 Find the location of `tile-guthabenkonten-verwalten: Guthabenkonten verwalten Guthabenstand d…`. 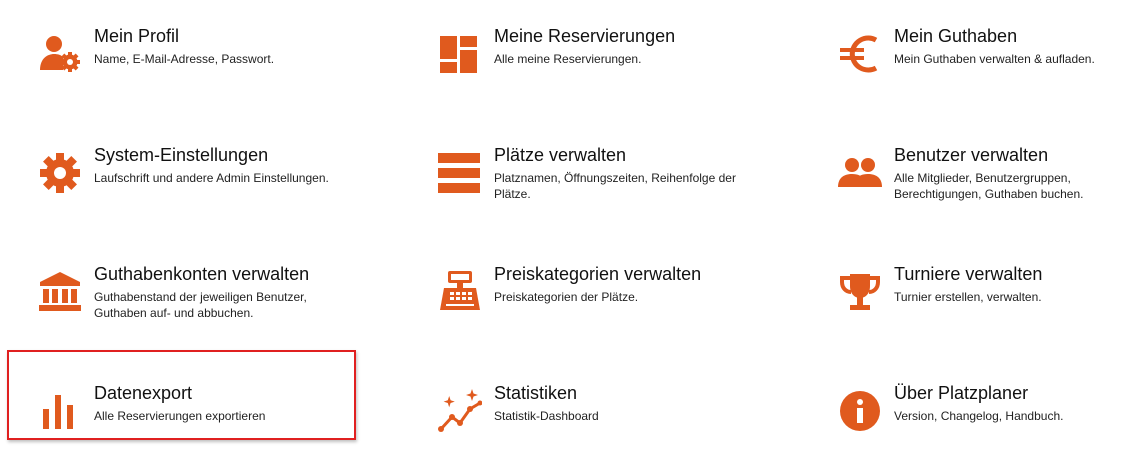

tile-guthabenkonten-verwalten: Guthabenkonten verwalten Guthabenstand d… is located at coordinates (175, 307).